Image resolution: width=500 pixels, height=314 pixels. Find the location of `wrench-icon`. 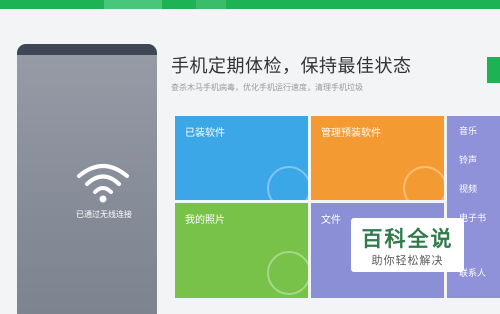

wrench-icon is located at coordinates (423, 183).